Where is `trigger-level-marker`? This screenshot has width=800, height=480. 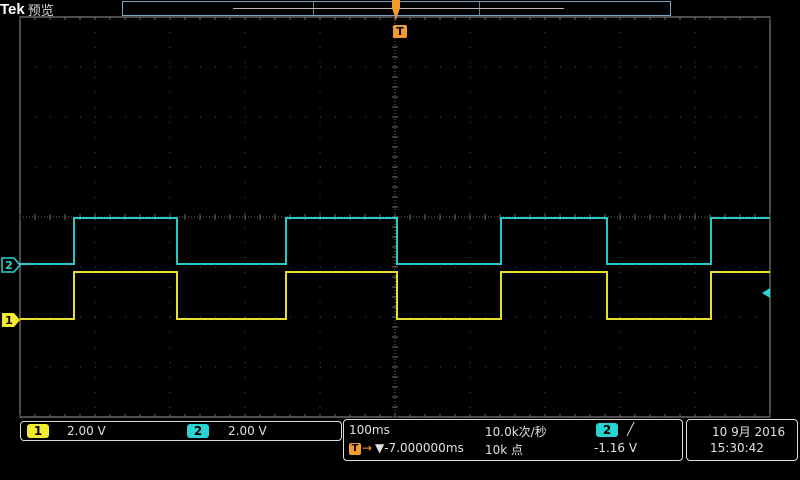
trigger-level-marker is located at coordinates (766, 293).